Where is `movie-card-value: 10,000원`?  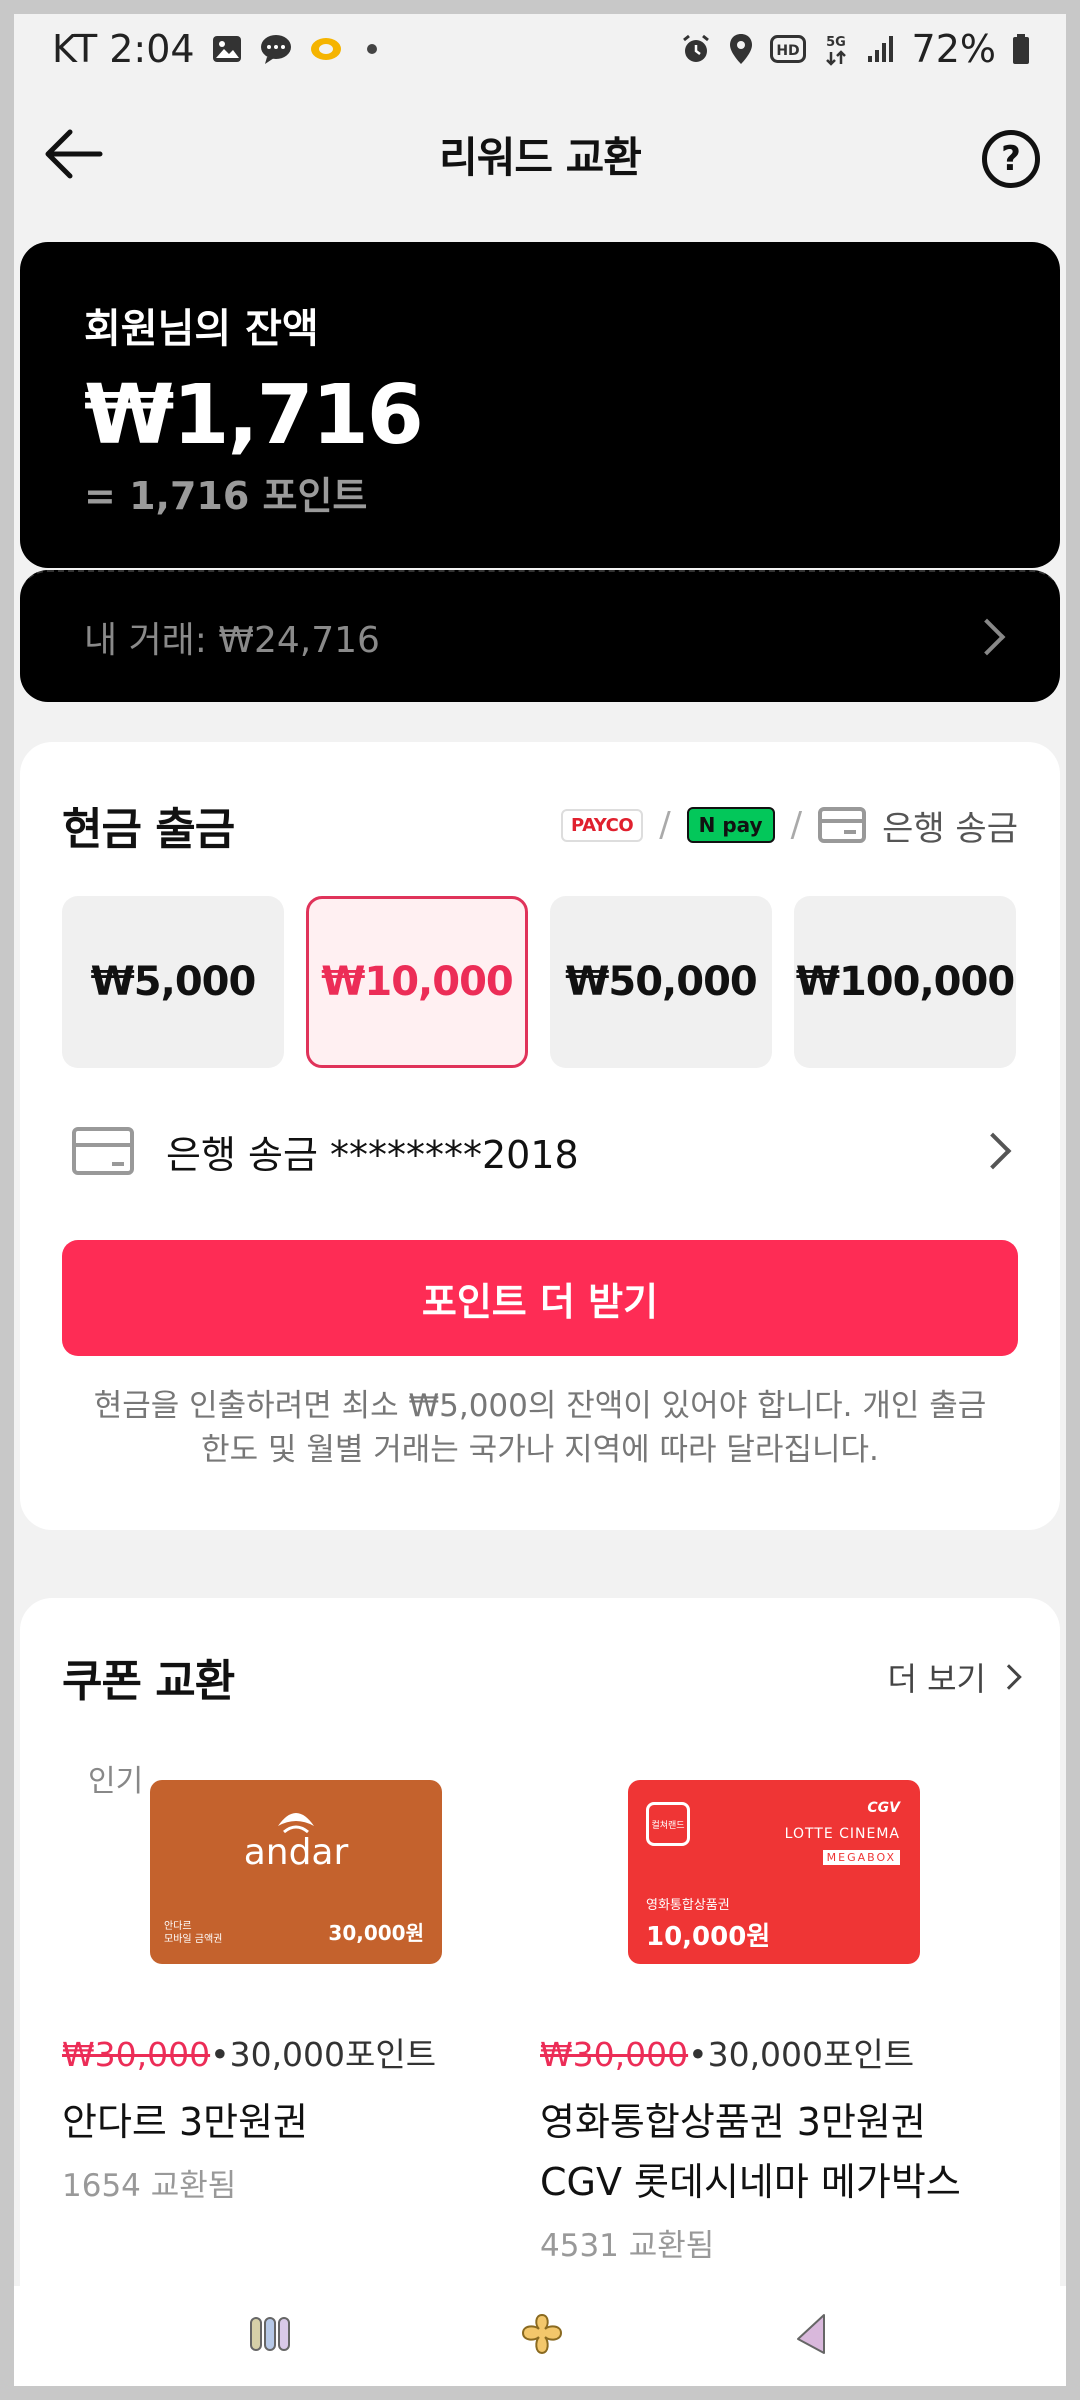
movie-card-value: 10,000원 is located at coordinates (708, 1937).